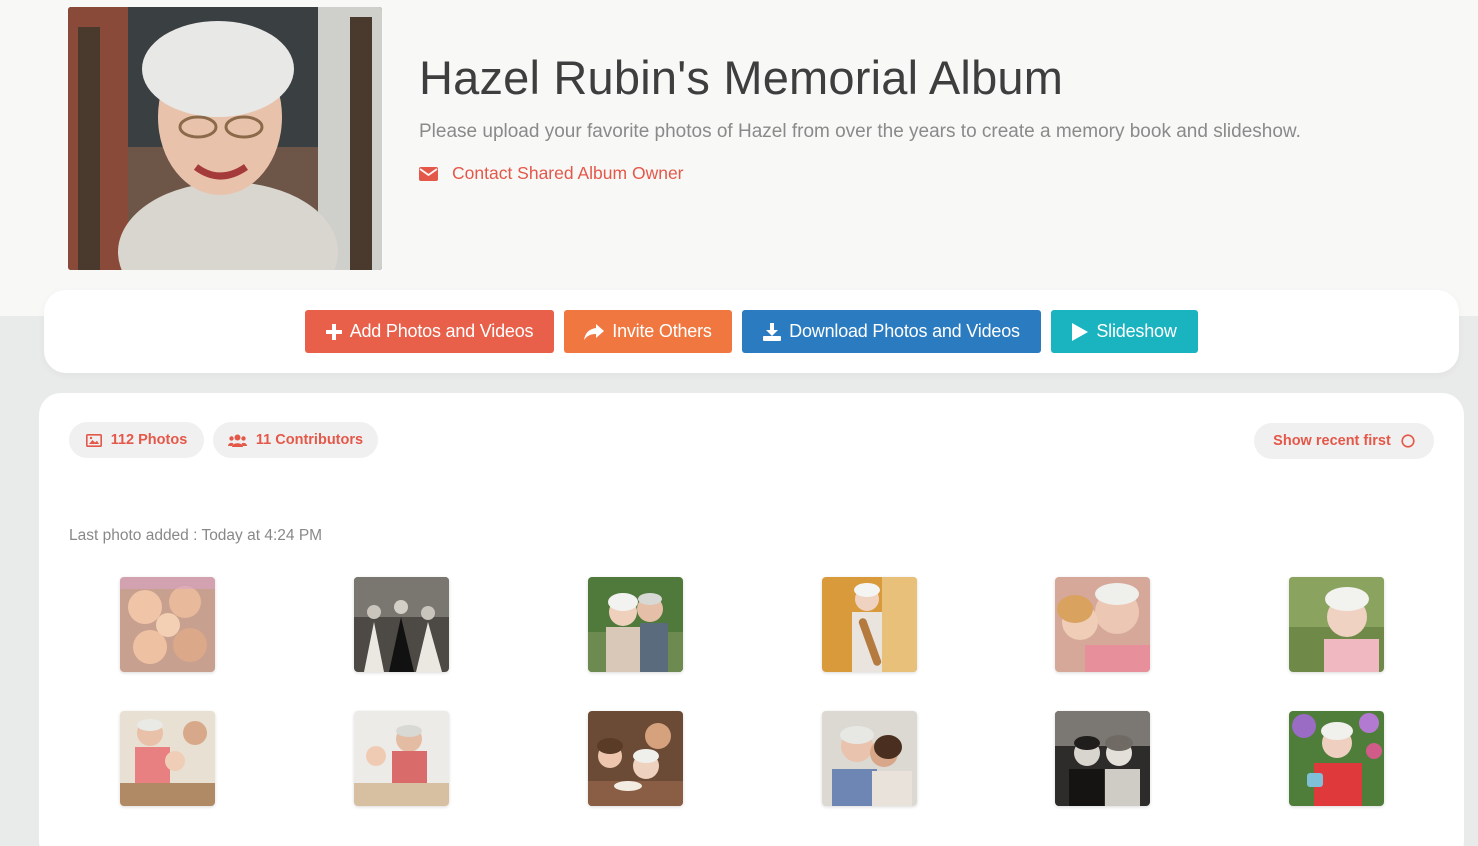  I want to click on invite-others-label: Invite Others, so click(662, 331).